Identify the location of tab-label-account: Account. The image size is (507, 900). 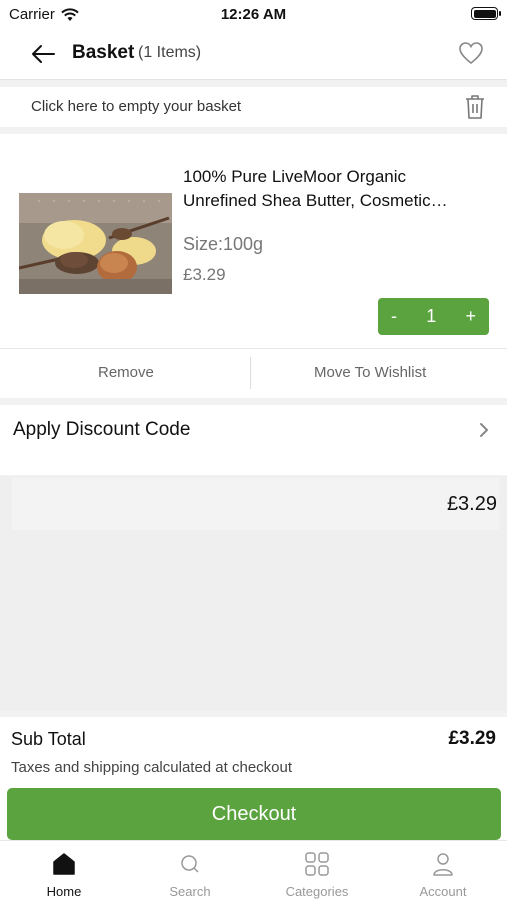
(443, 891).